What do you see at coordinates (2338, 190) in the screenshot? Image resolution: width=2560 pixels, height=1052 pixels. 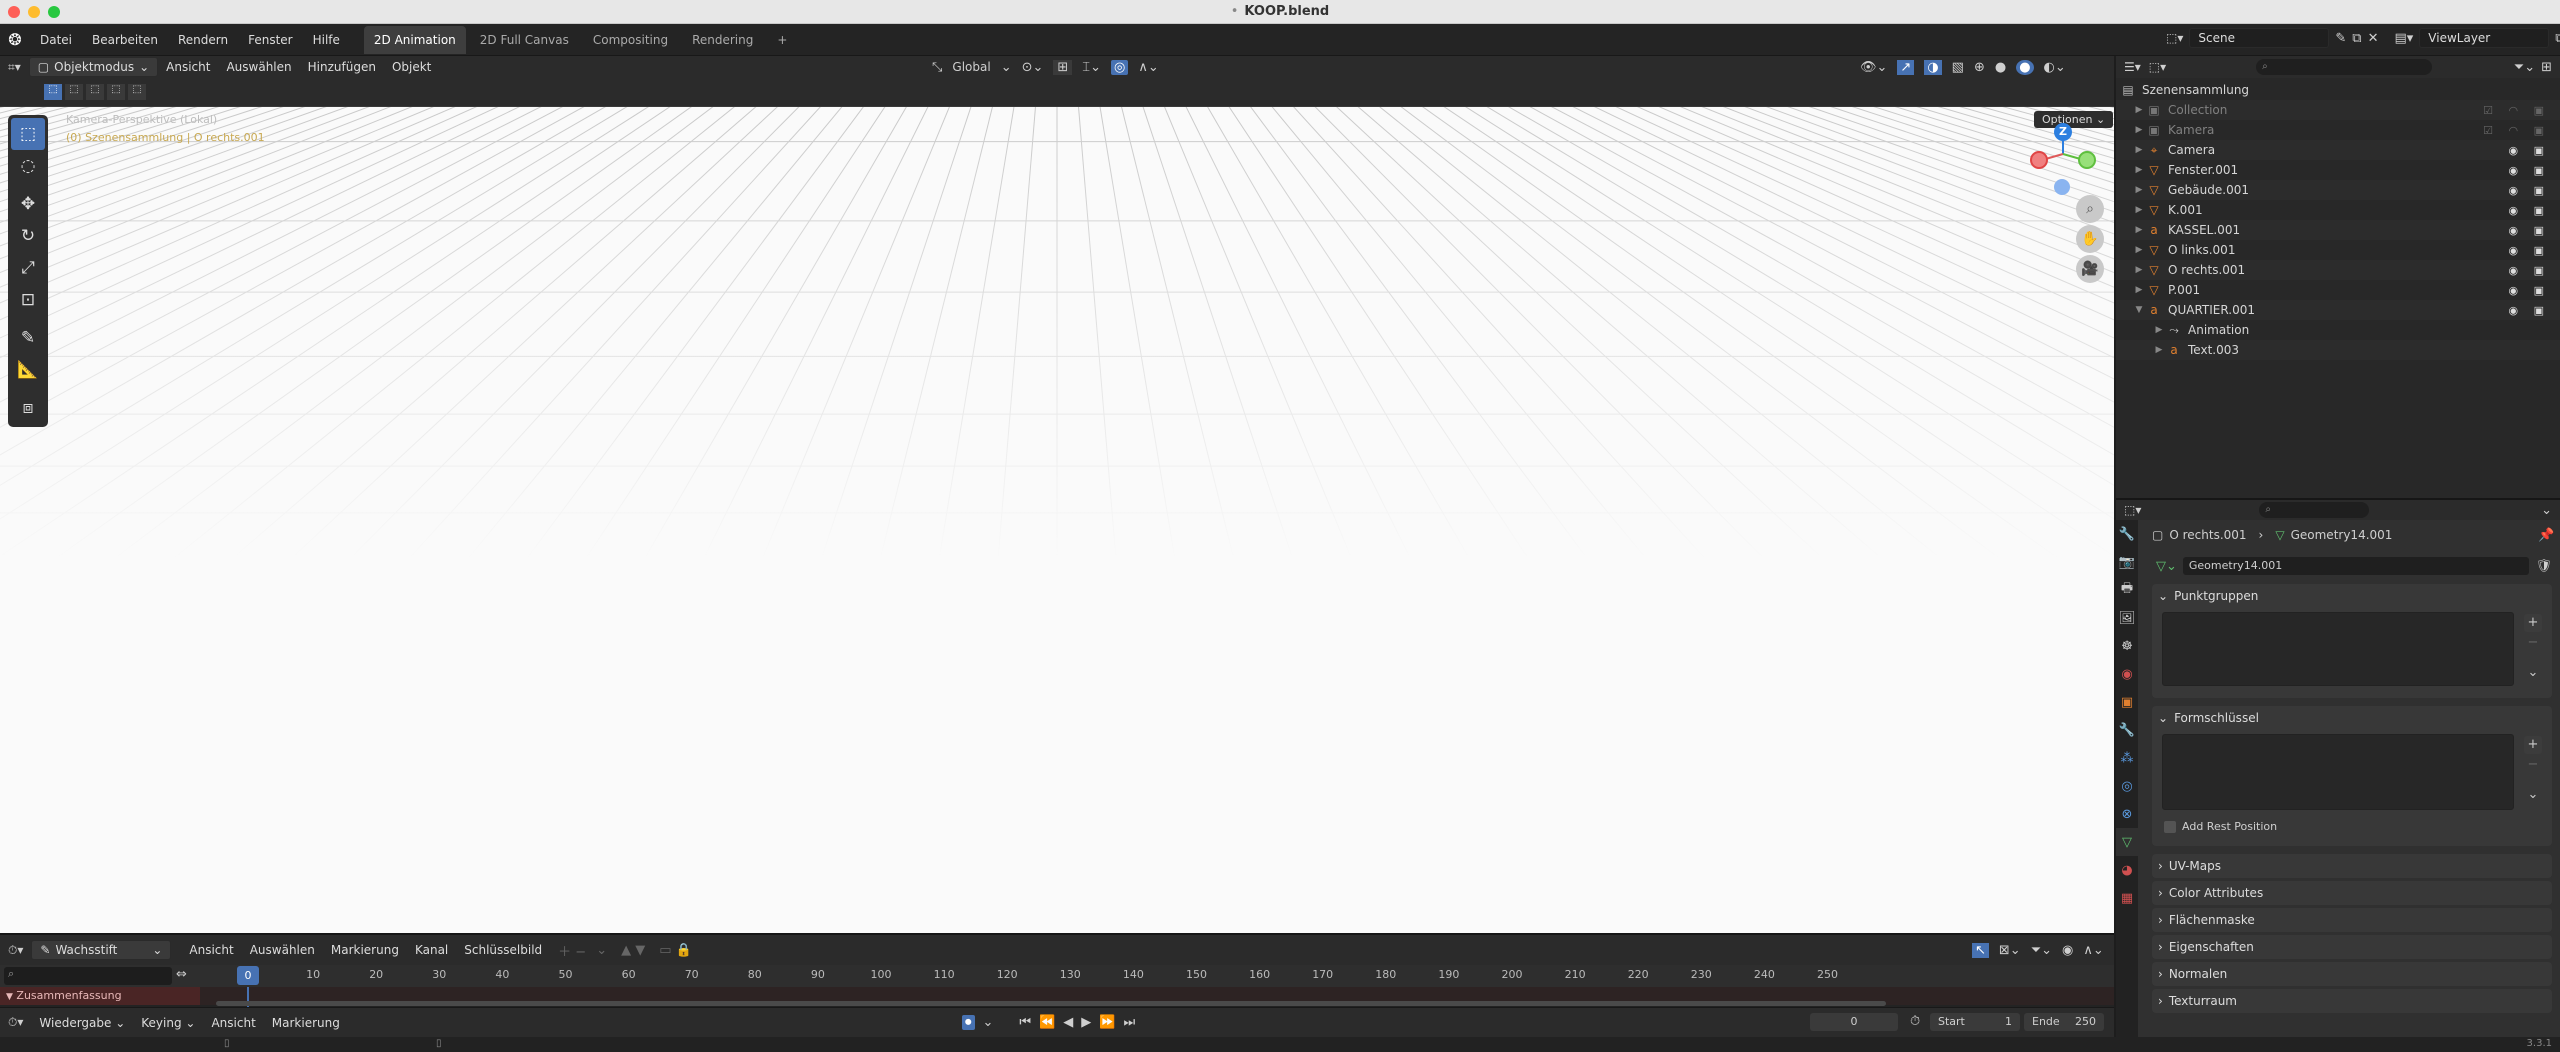 I see `outliner-row: ▶ ▽ Gebäude.001 ◉ ▣` at bounding box center [2338, 190].